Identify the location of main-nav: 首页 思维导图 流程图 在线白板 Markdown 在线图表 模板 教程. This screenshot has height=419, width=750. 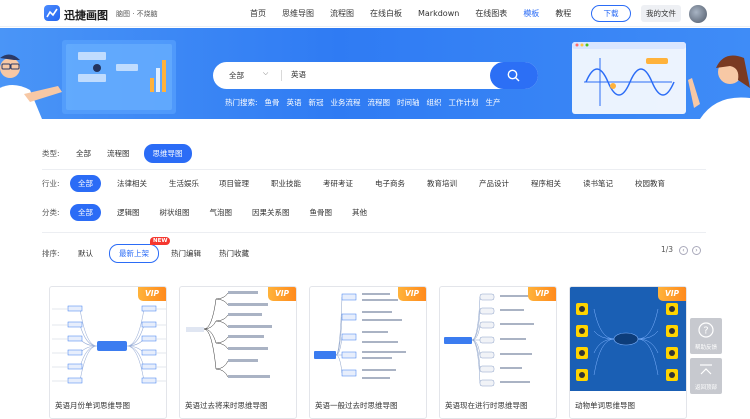
(418, 13).